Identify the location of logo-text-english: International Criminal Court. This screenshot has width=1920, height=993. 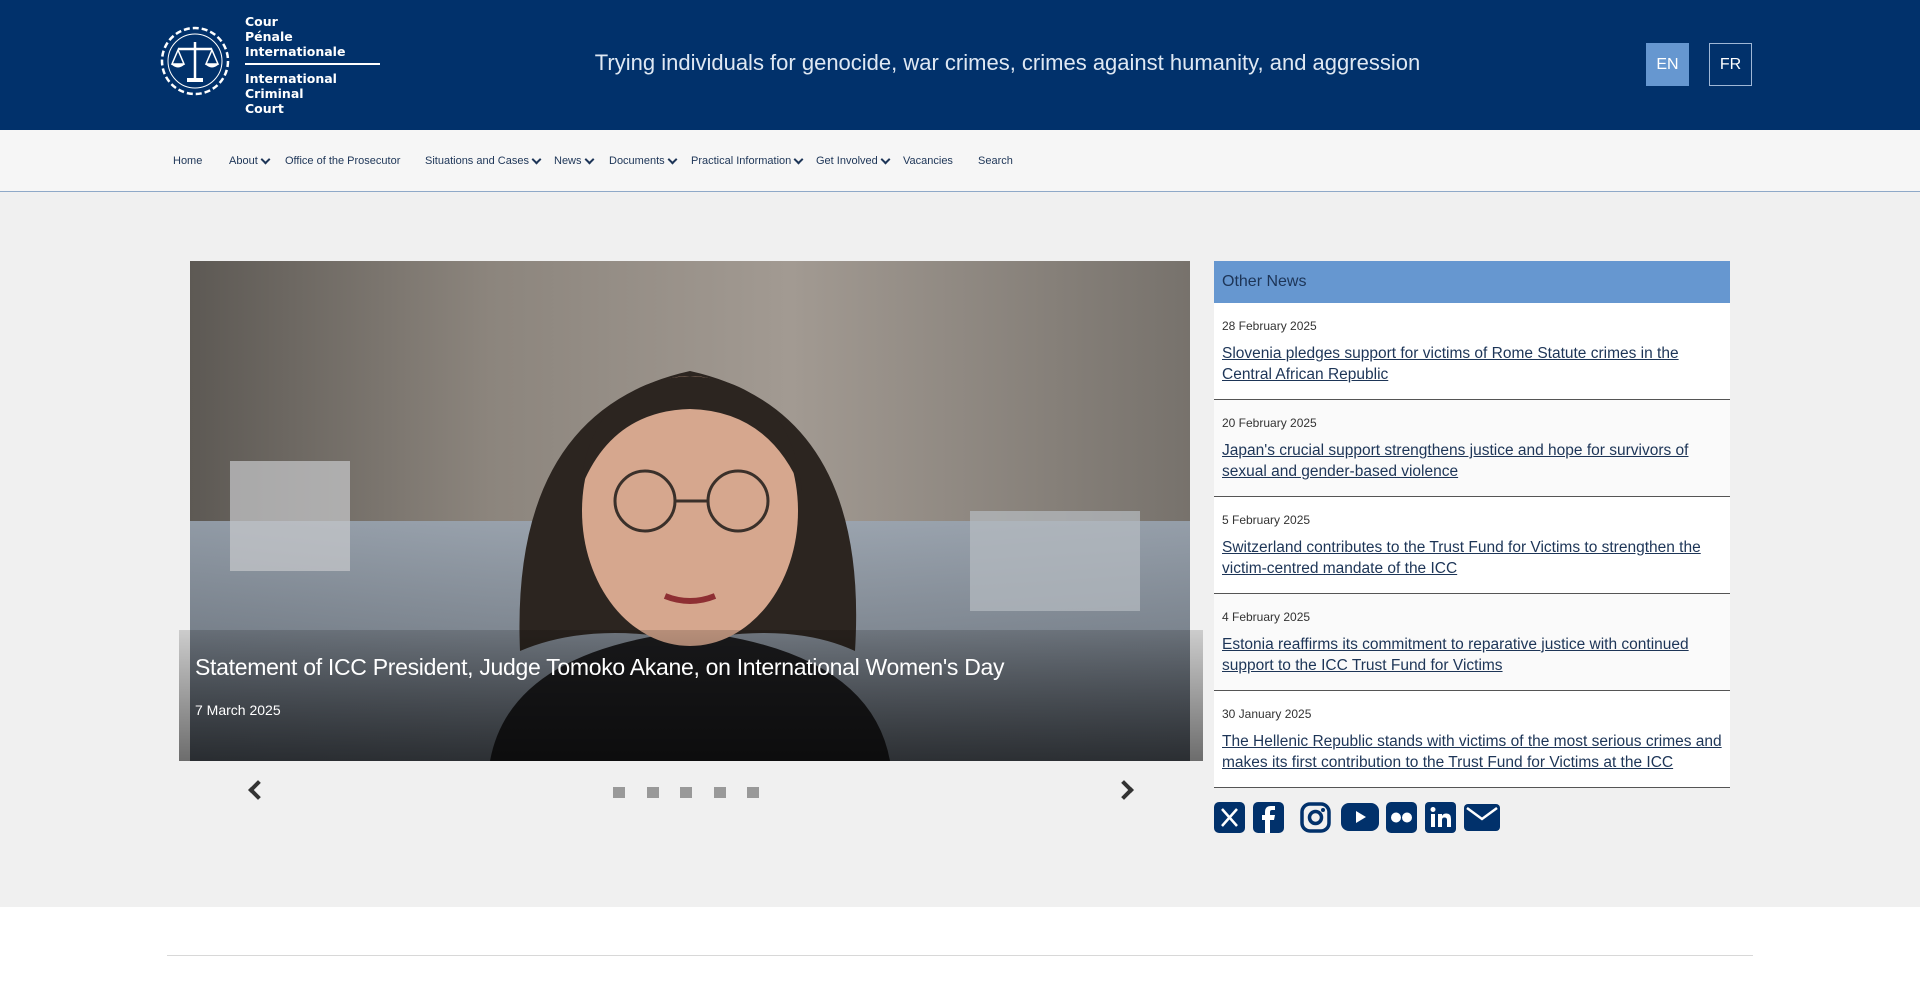
(315, 93).